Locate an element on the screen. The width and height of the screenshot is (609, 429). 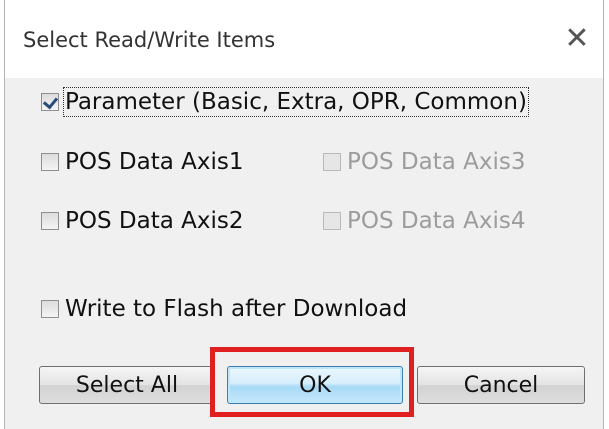
pos-data-axis2-label: POS Data Axis2 is located at coordinates (154, 221).